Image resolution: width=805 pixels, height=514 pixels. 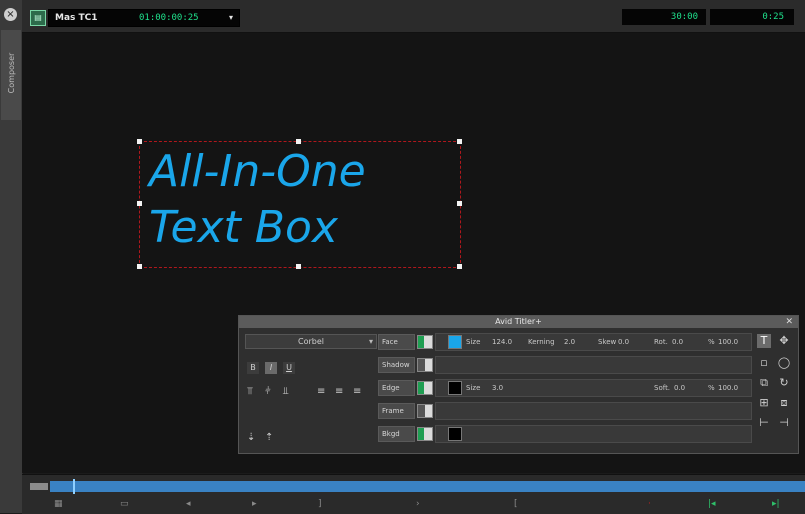 I want to click on shadow-label: Shadow, so click(x=396, y=365).